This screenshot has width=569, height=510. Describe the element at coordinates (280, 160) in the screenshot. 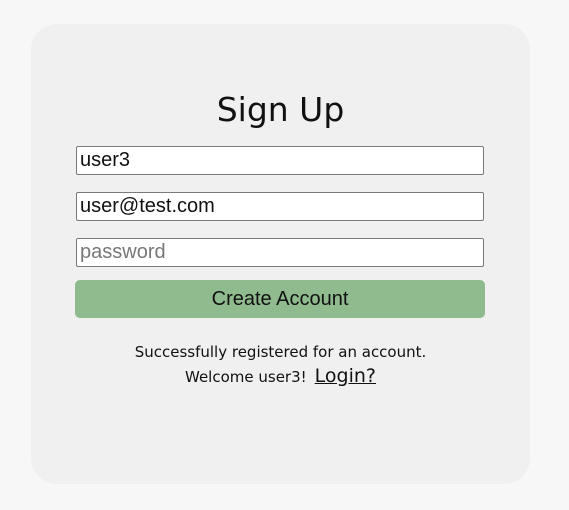

I see `username-input` at that location.